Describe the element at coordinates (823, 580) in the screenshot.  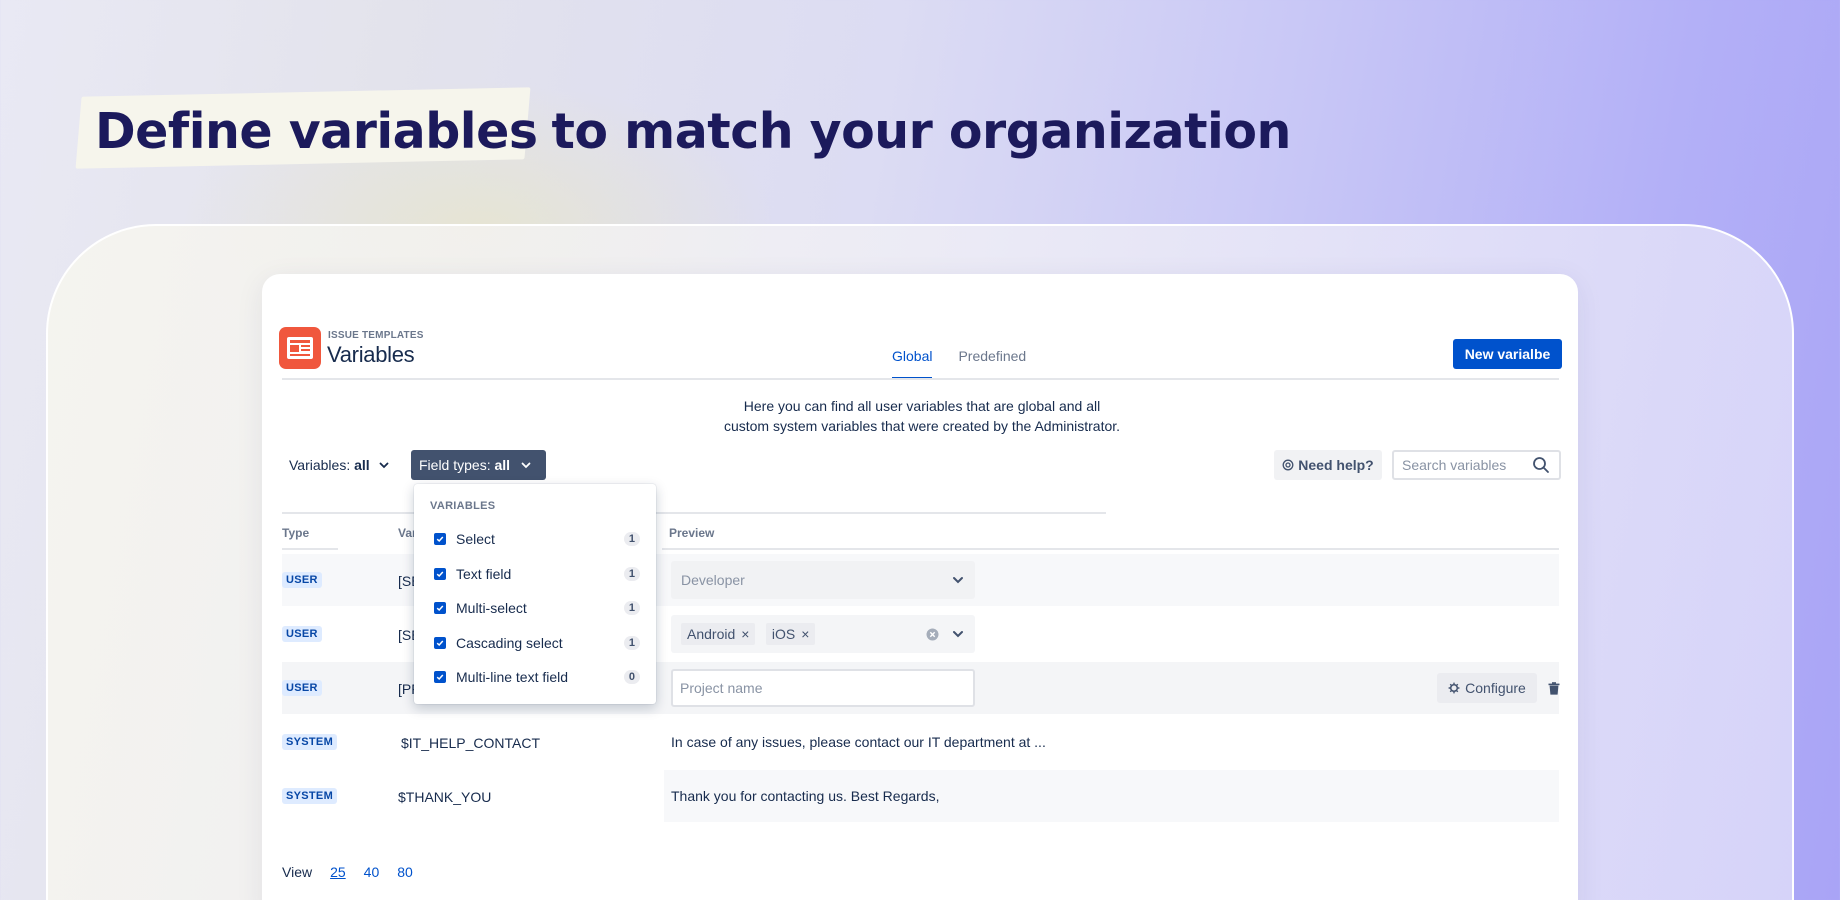
I see `preview-select: Developer` at that location.